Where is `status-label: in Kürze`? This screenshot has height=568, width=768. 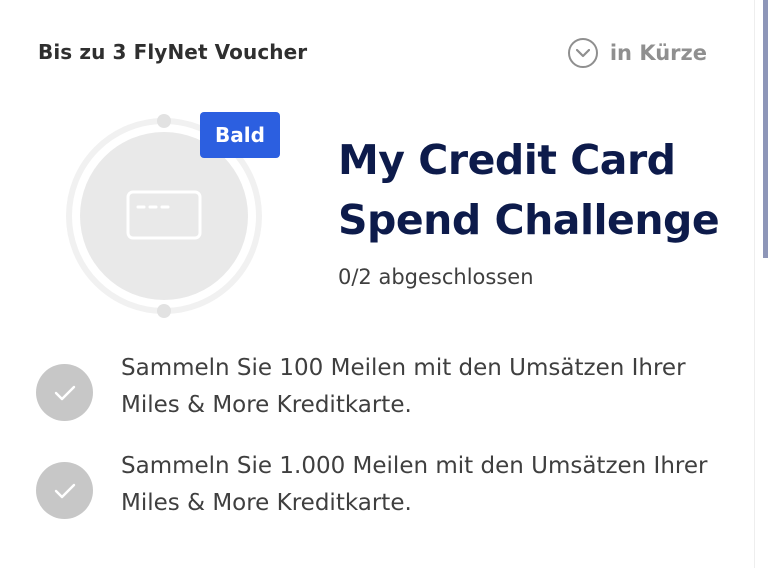
status-label: in Kürze is located at coordinates (658, 53).